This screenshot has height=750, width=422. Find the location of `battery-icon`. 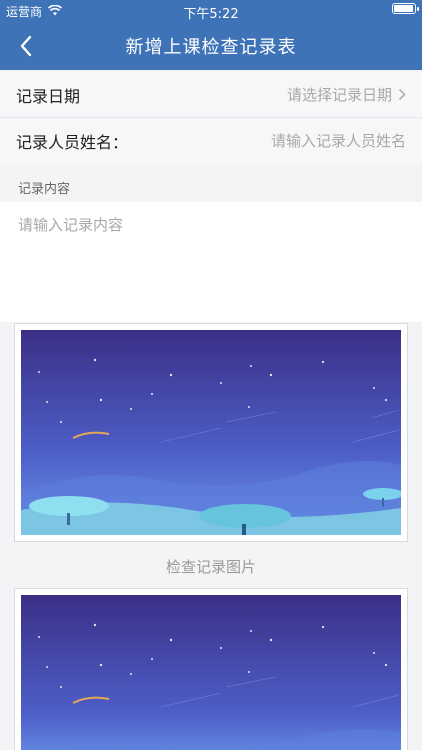

battery-icon is located at coordinates (405, 8).